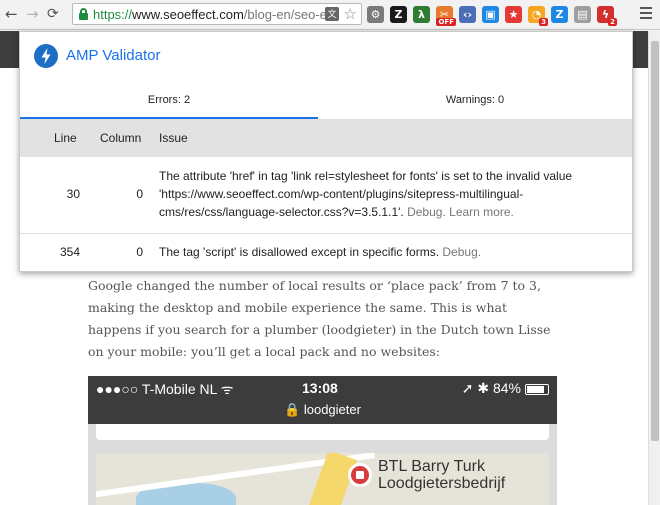 Image resolution: width=660 pixels, height=505 pixels. I want to click on amp-extension-badge: 2, so click(612, 22).